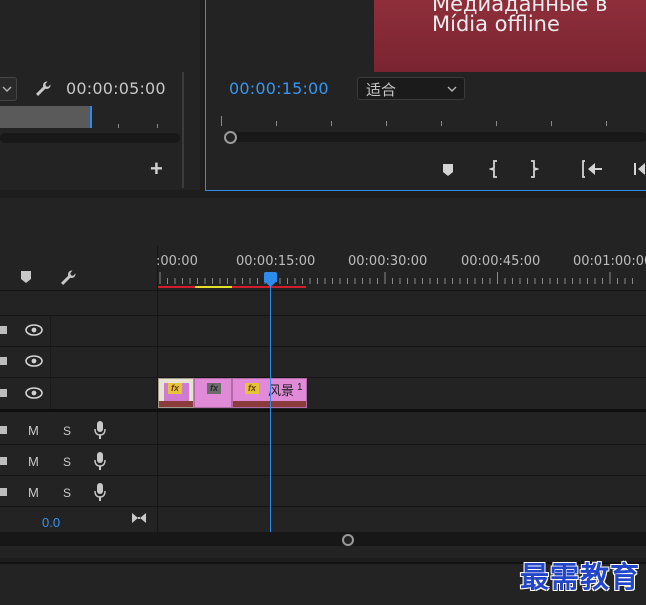 The width and height of the screenshot is (646, 605). What do you see at coordinates (592, 169) in the screenshot?
I see `go-to-in-icon` at bounding box center [592, 169].